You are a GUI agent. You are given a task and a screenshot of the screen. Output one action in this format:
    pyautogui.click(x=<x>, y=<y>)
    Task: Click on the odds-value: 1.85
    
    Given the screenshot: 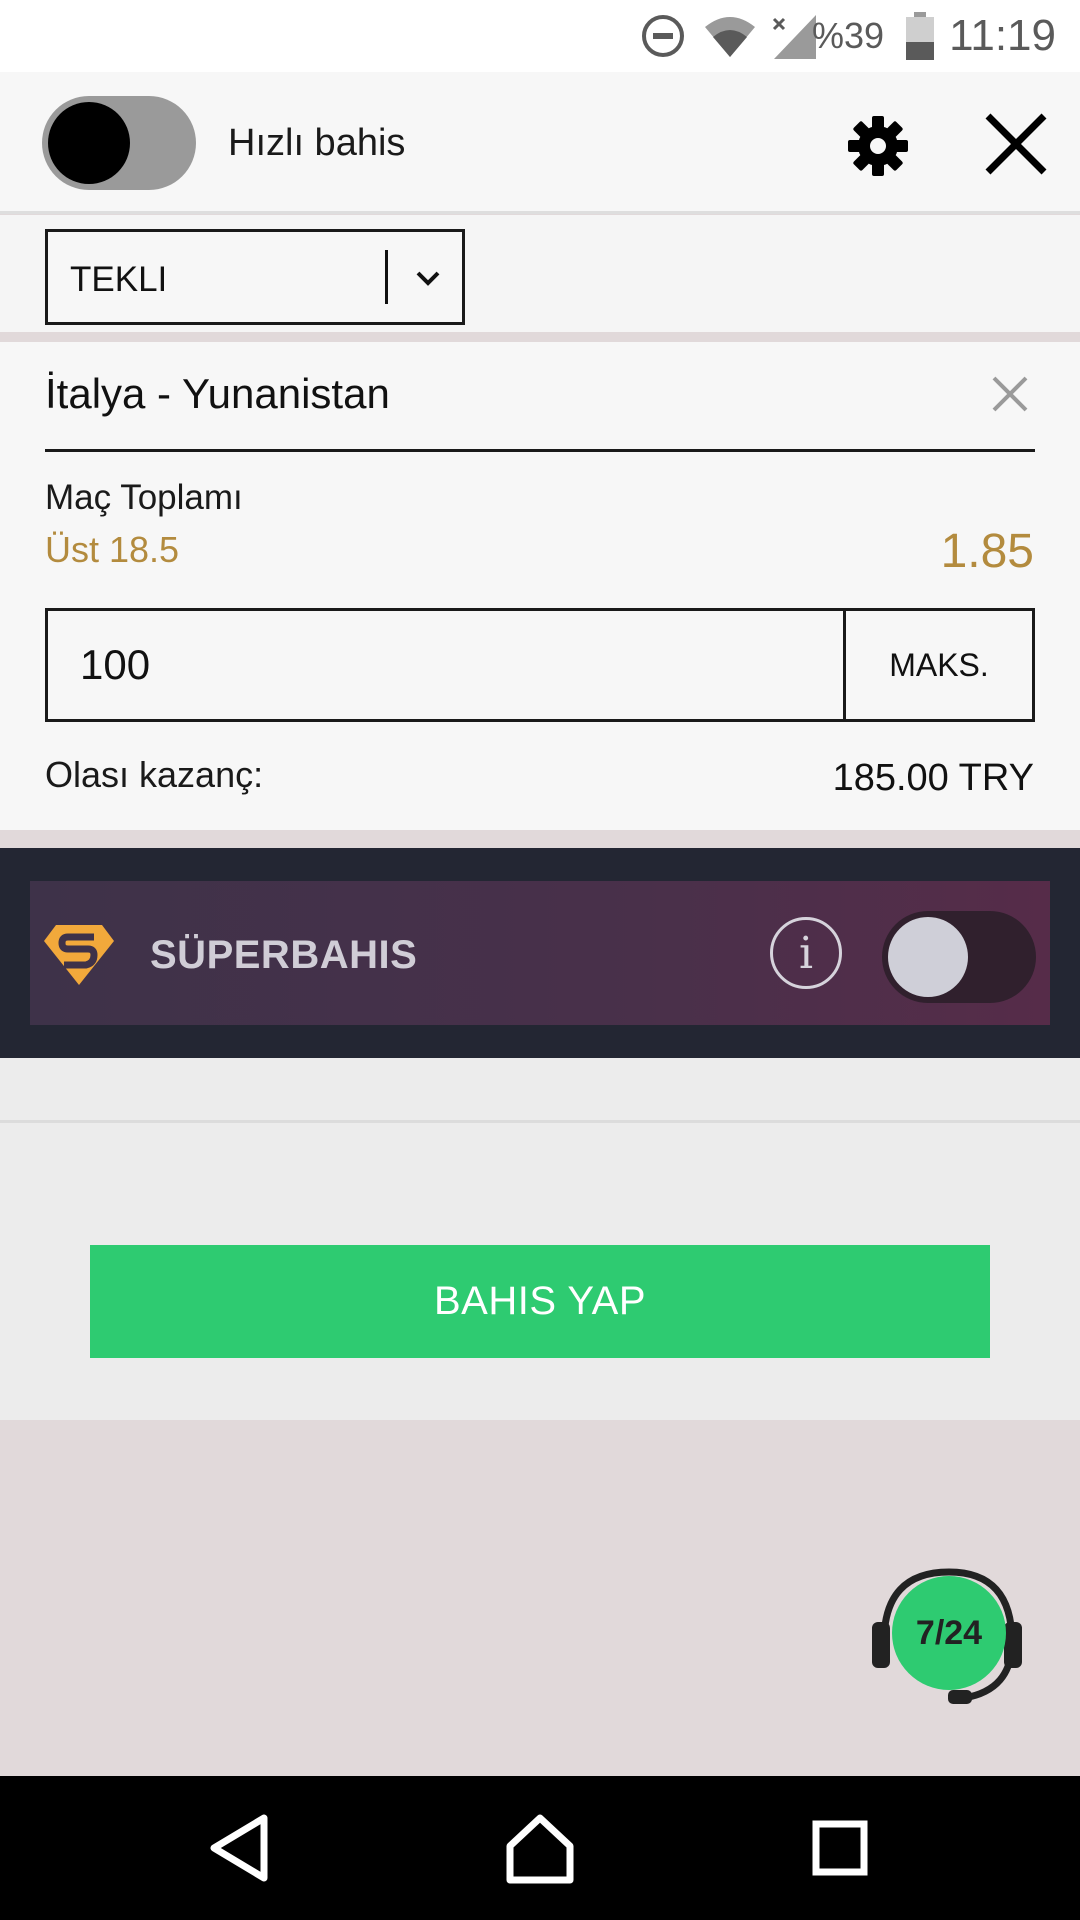 What is the action you would take?
    pyautogui.click(x=987, y=551)
    